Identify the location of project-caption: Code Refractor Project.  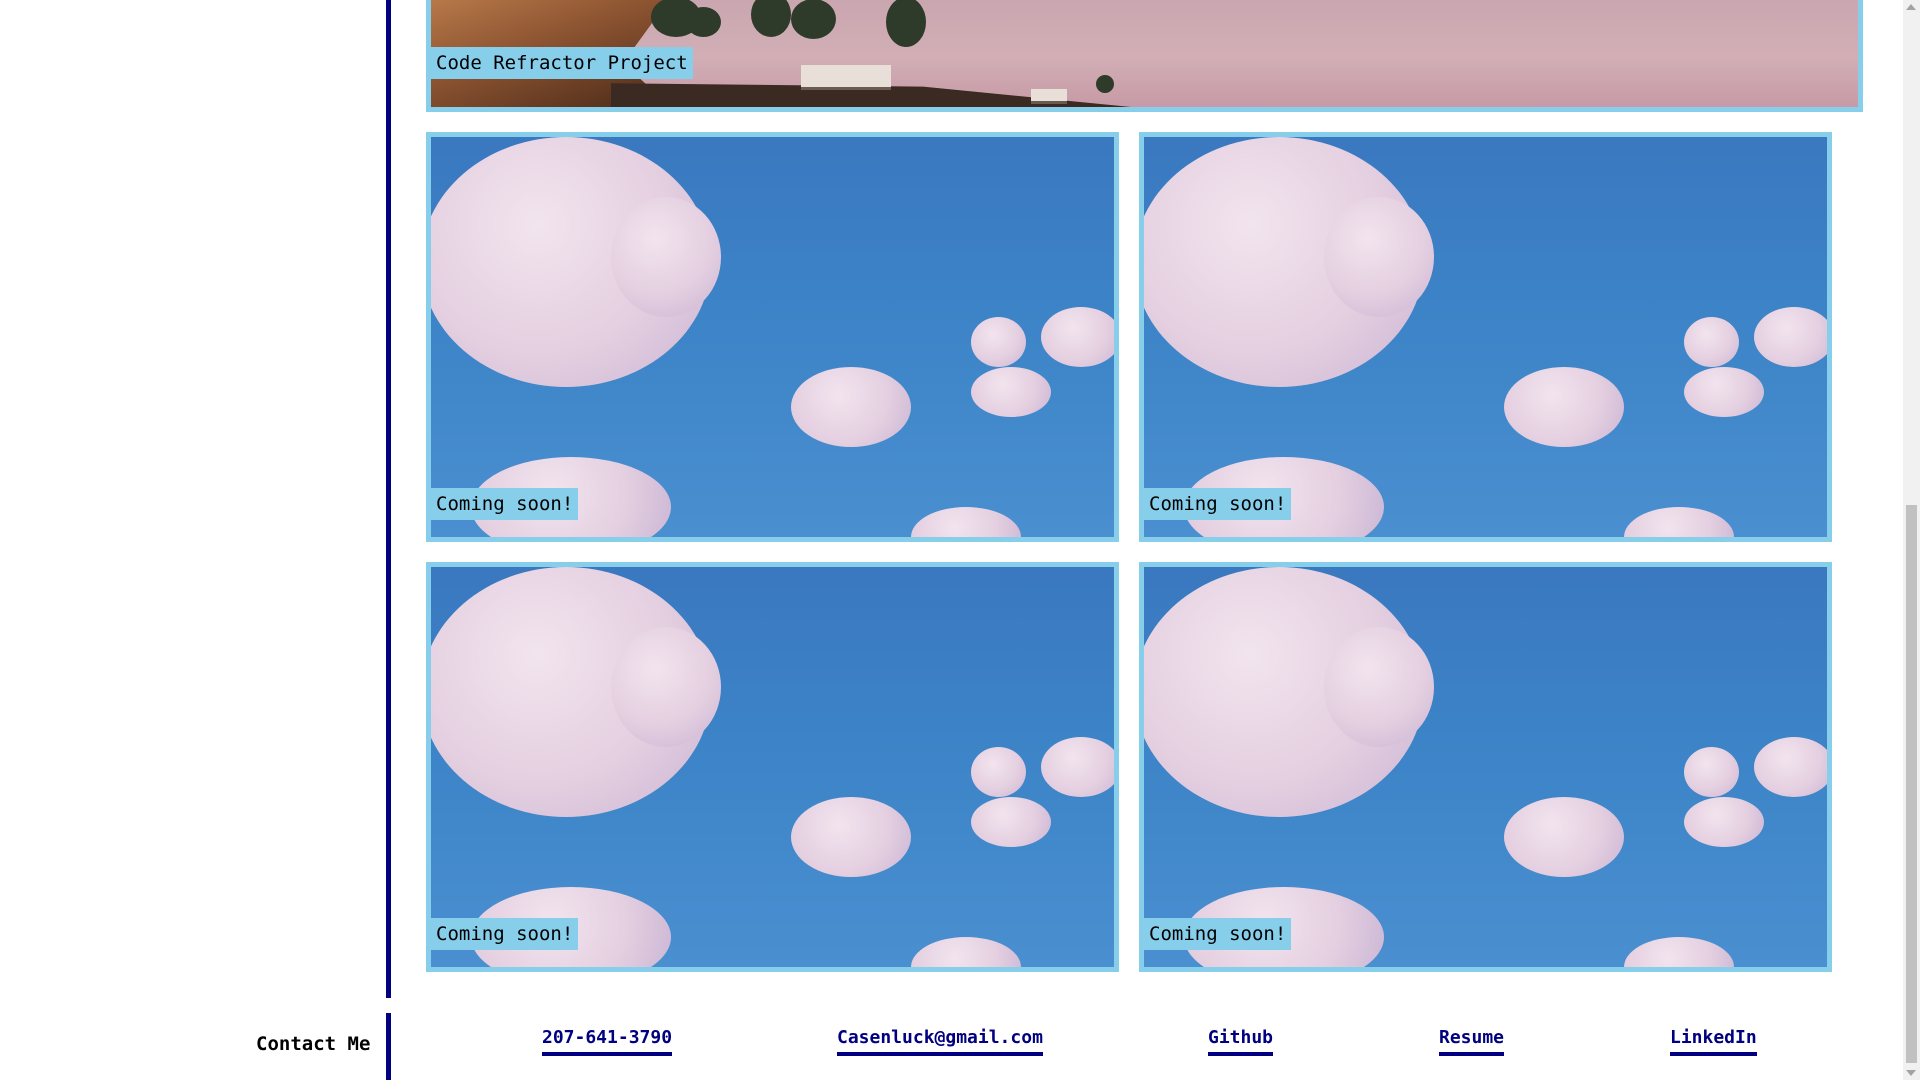
(562, 63).